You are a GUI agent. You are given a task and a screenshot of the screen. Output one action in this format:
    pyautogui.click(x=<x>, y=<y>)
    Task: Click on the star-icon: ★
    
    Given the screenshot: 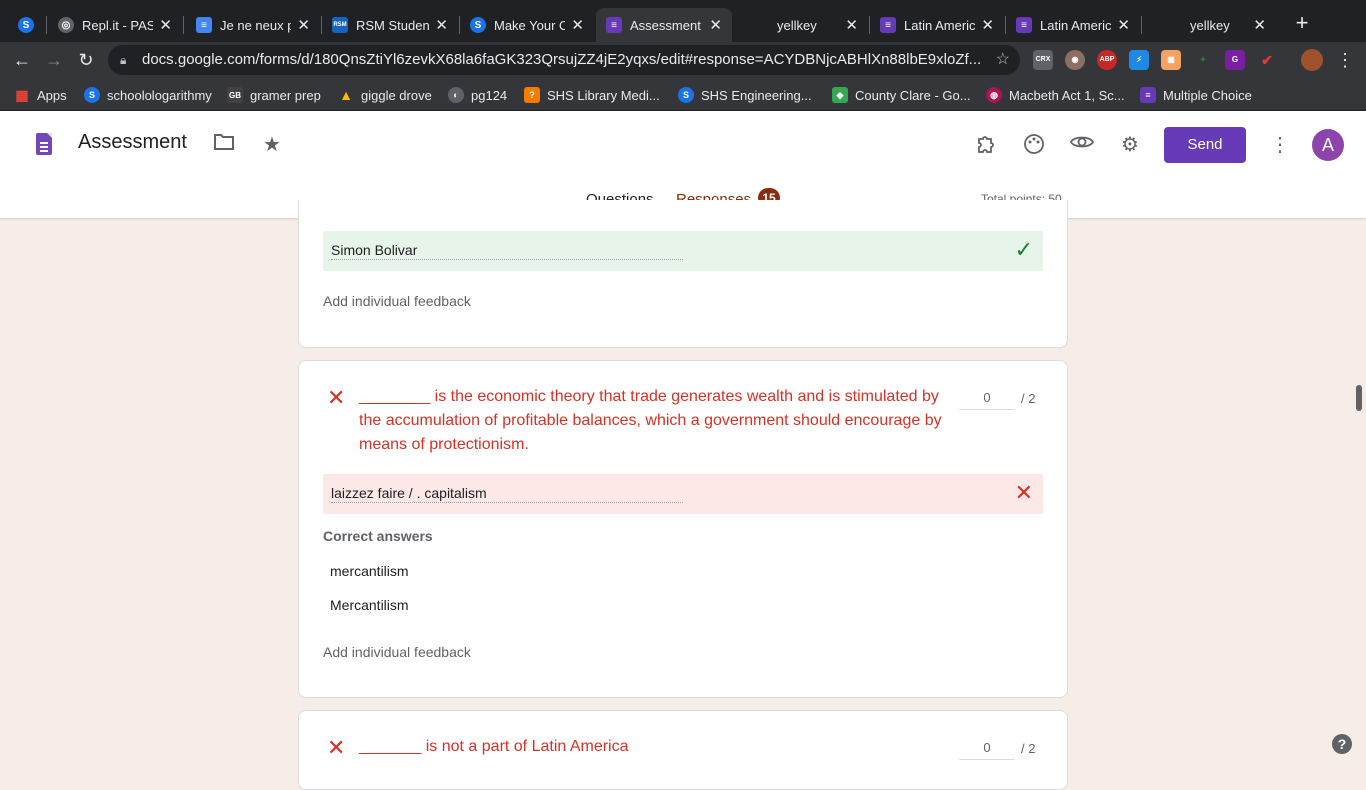 What is the action you would take?
    pyautogui.click(x=272, y=145)
    